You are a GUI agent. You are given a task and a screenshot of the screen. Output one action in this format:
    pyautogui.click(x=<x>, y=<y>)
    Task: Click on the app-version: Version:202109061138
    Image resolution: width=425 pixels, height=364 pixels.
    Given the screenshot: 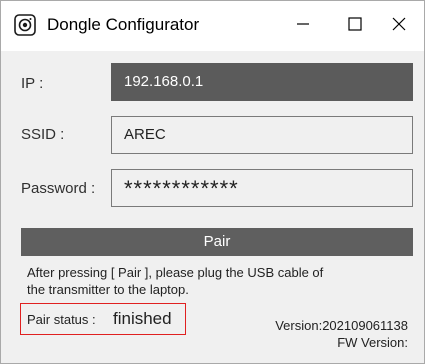 What is the action you would take?
    pyautogui.click(x=341, y=325)
    